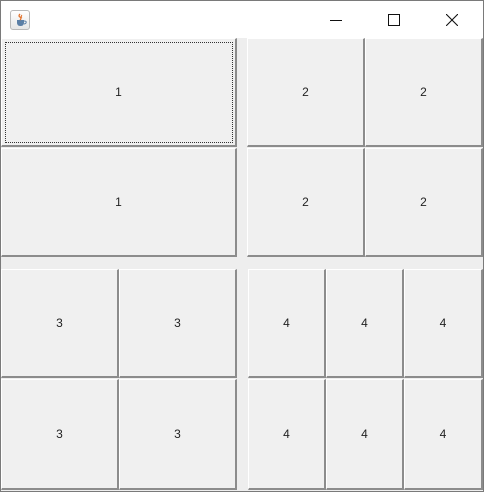  Describe the element at coordinates (20, 20) in the screenshot. I see `java-cup-icon` at that location.